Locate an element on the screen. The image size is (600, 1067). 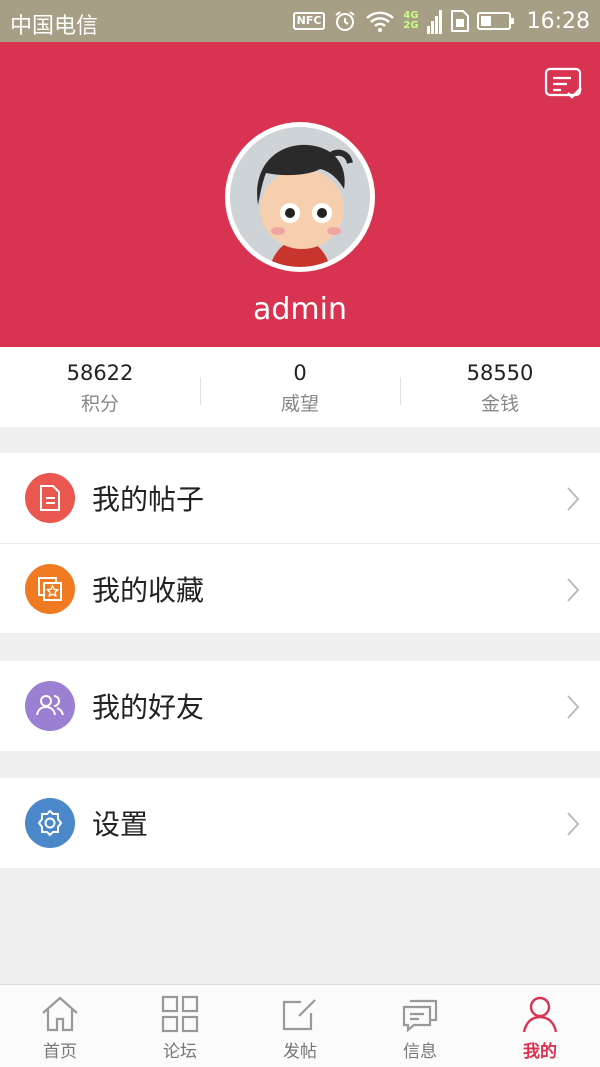
clock: 16:28 is located at coordinates (558, 21).